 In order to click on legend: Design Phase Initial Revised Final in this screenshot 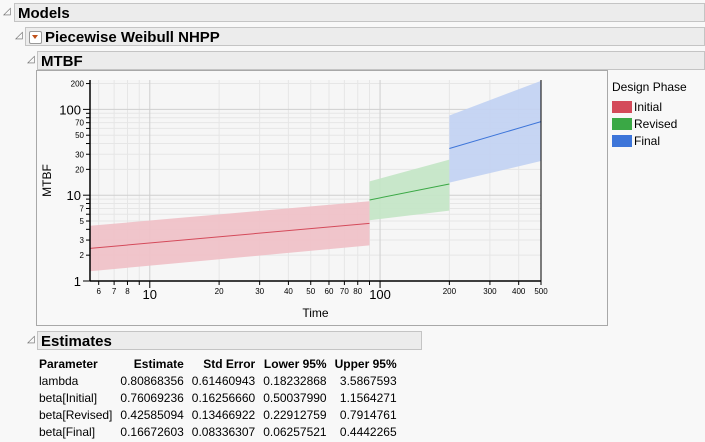, I will do `click(649, 114)`.